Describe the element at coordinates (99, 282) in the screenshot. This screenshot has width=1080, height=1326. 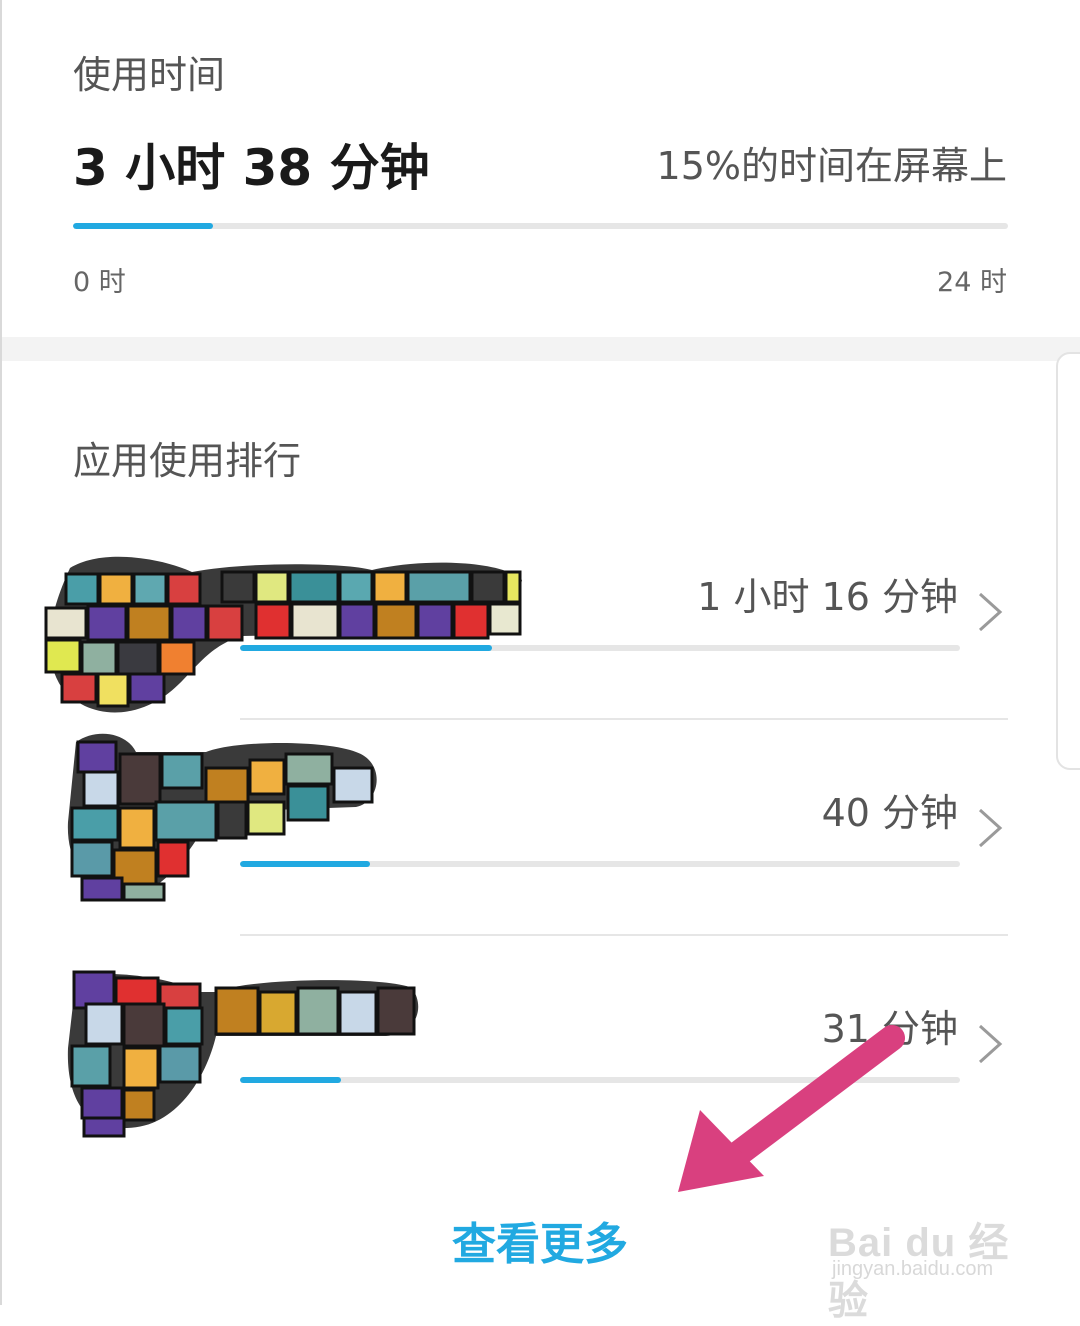
I see `scale-min-label: 0 时` at that location.